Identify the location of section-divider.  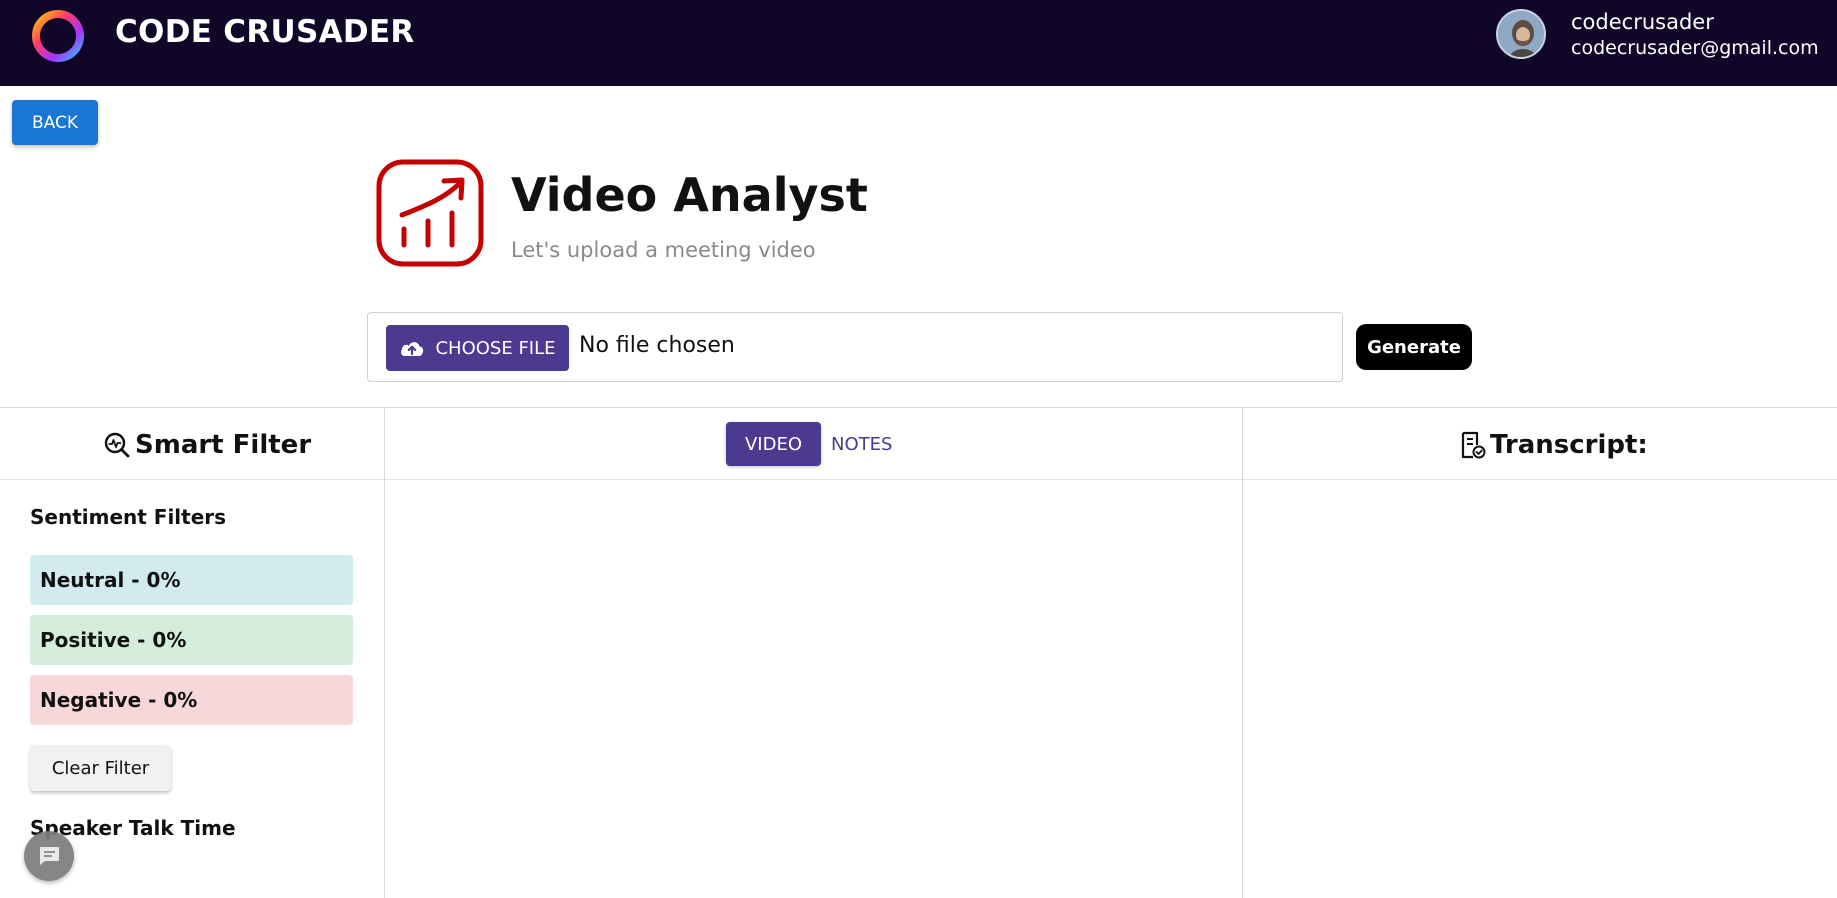
(918, 407).